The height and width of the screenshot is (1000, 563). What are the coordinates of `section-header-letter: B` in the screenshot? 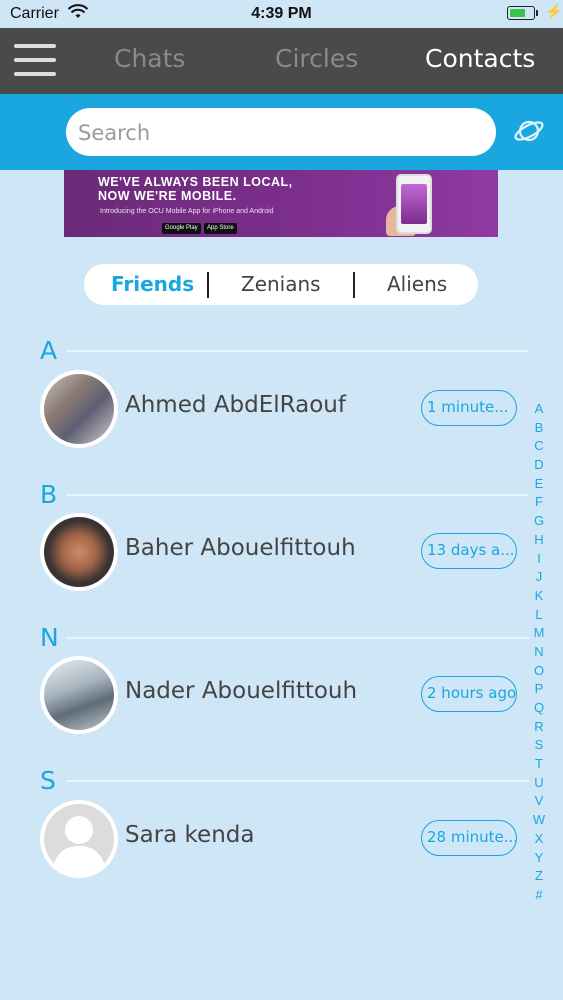 It's located at (49, 494).